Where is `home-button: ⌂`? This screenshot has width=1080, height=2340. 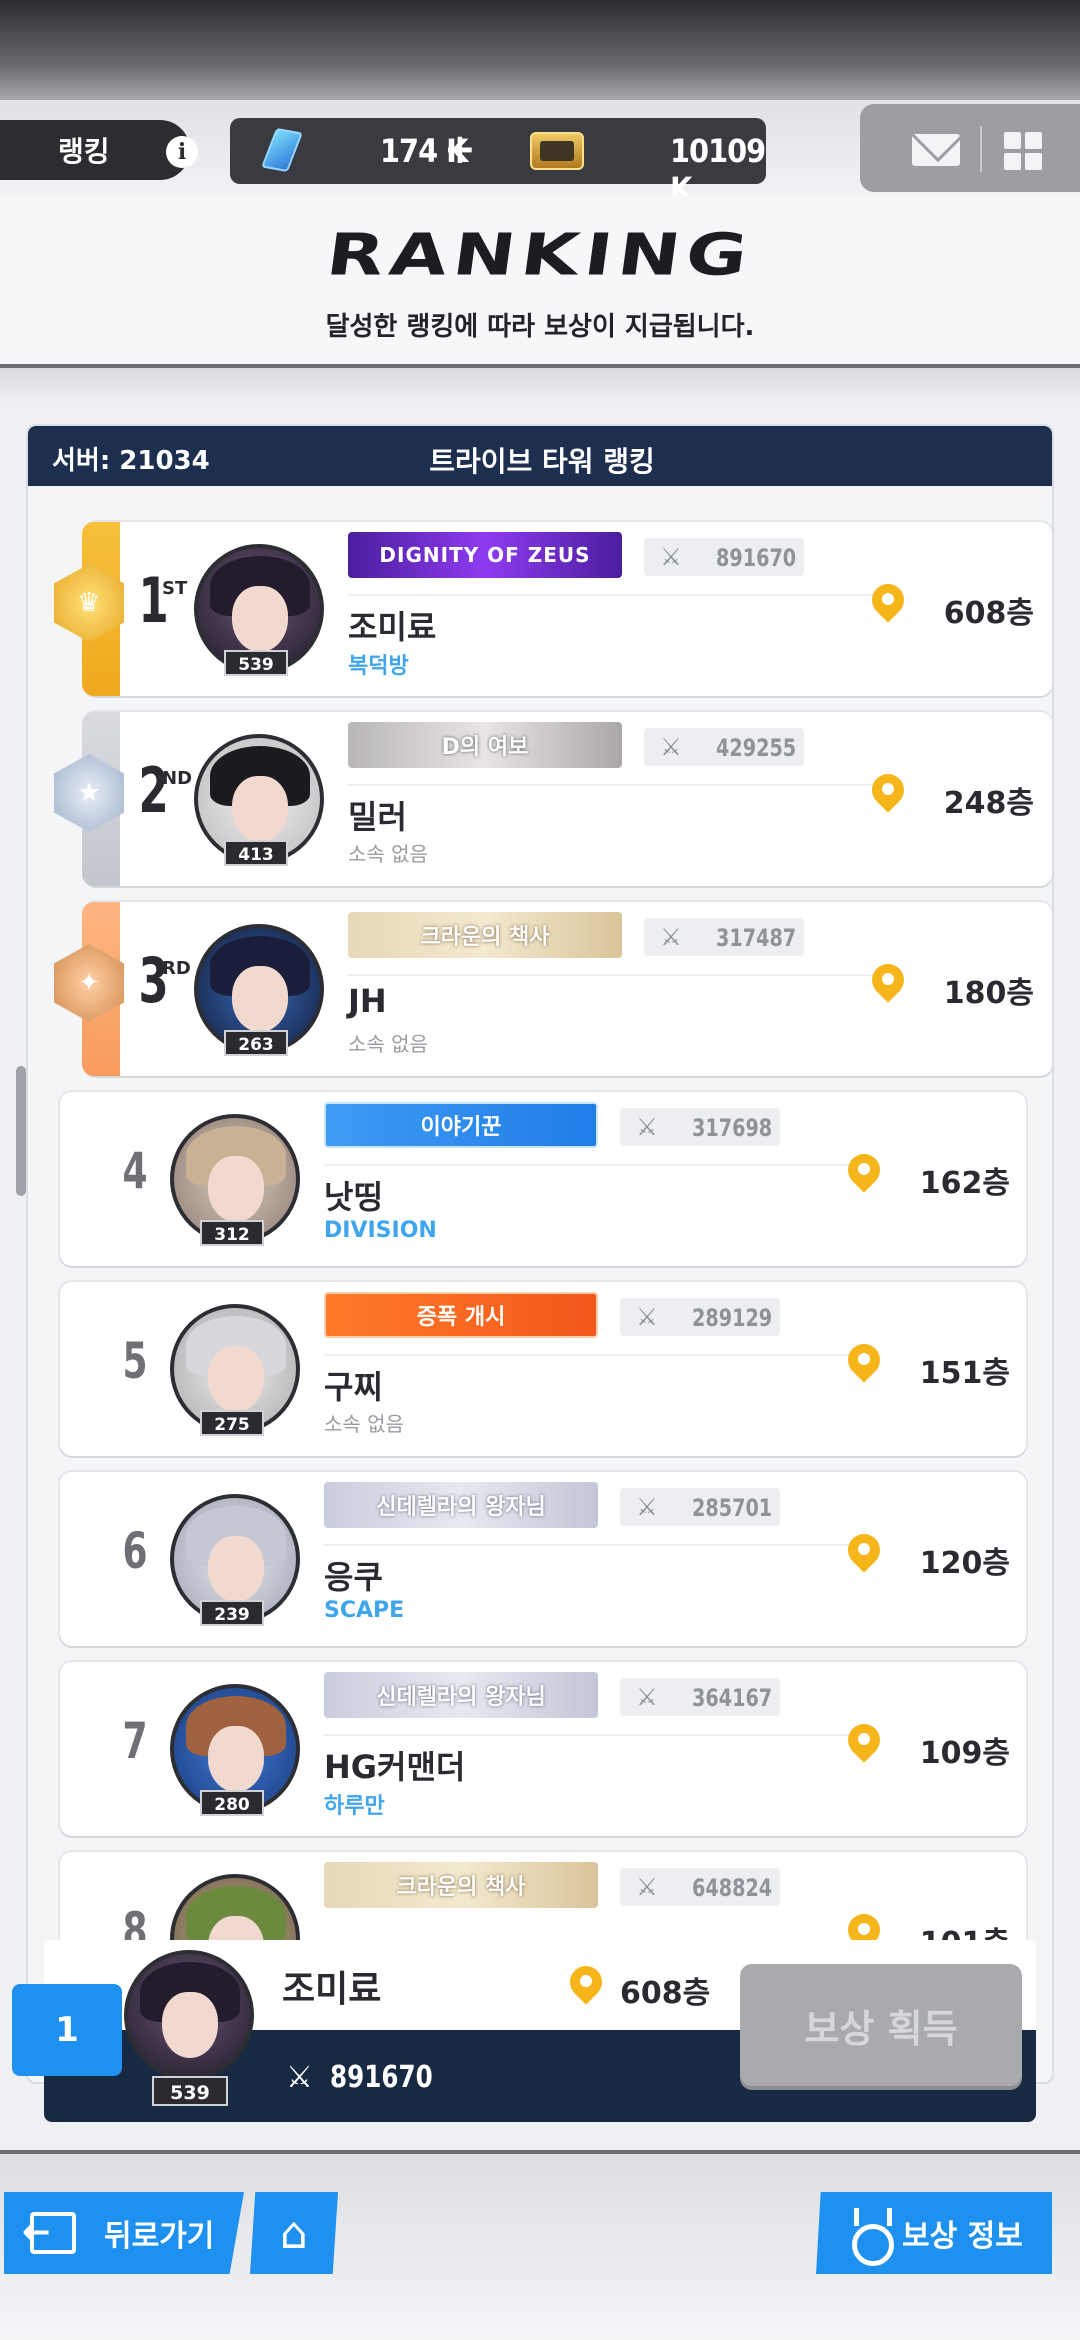 home-button: ⌂ is located at coordinates (294, 2233).